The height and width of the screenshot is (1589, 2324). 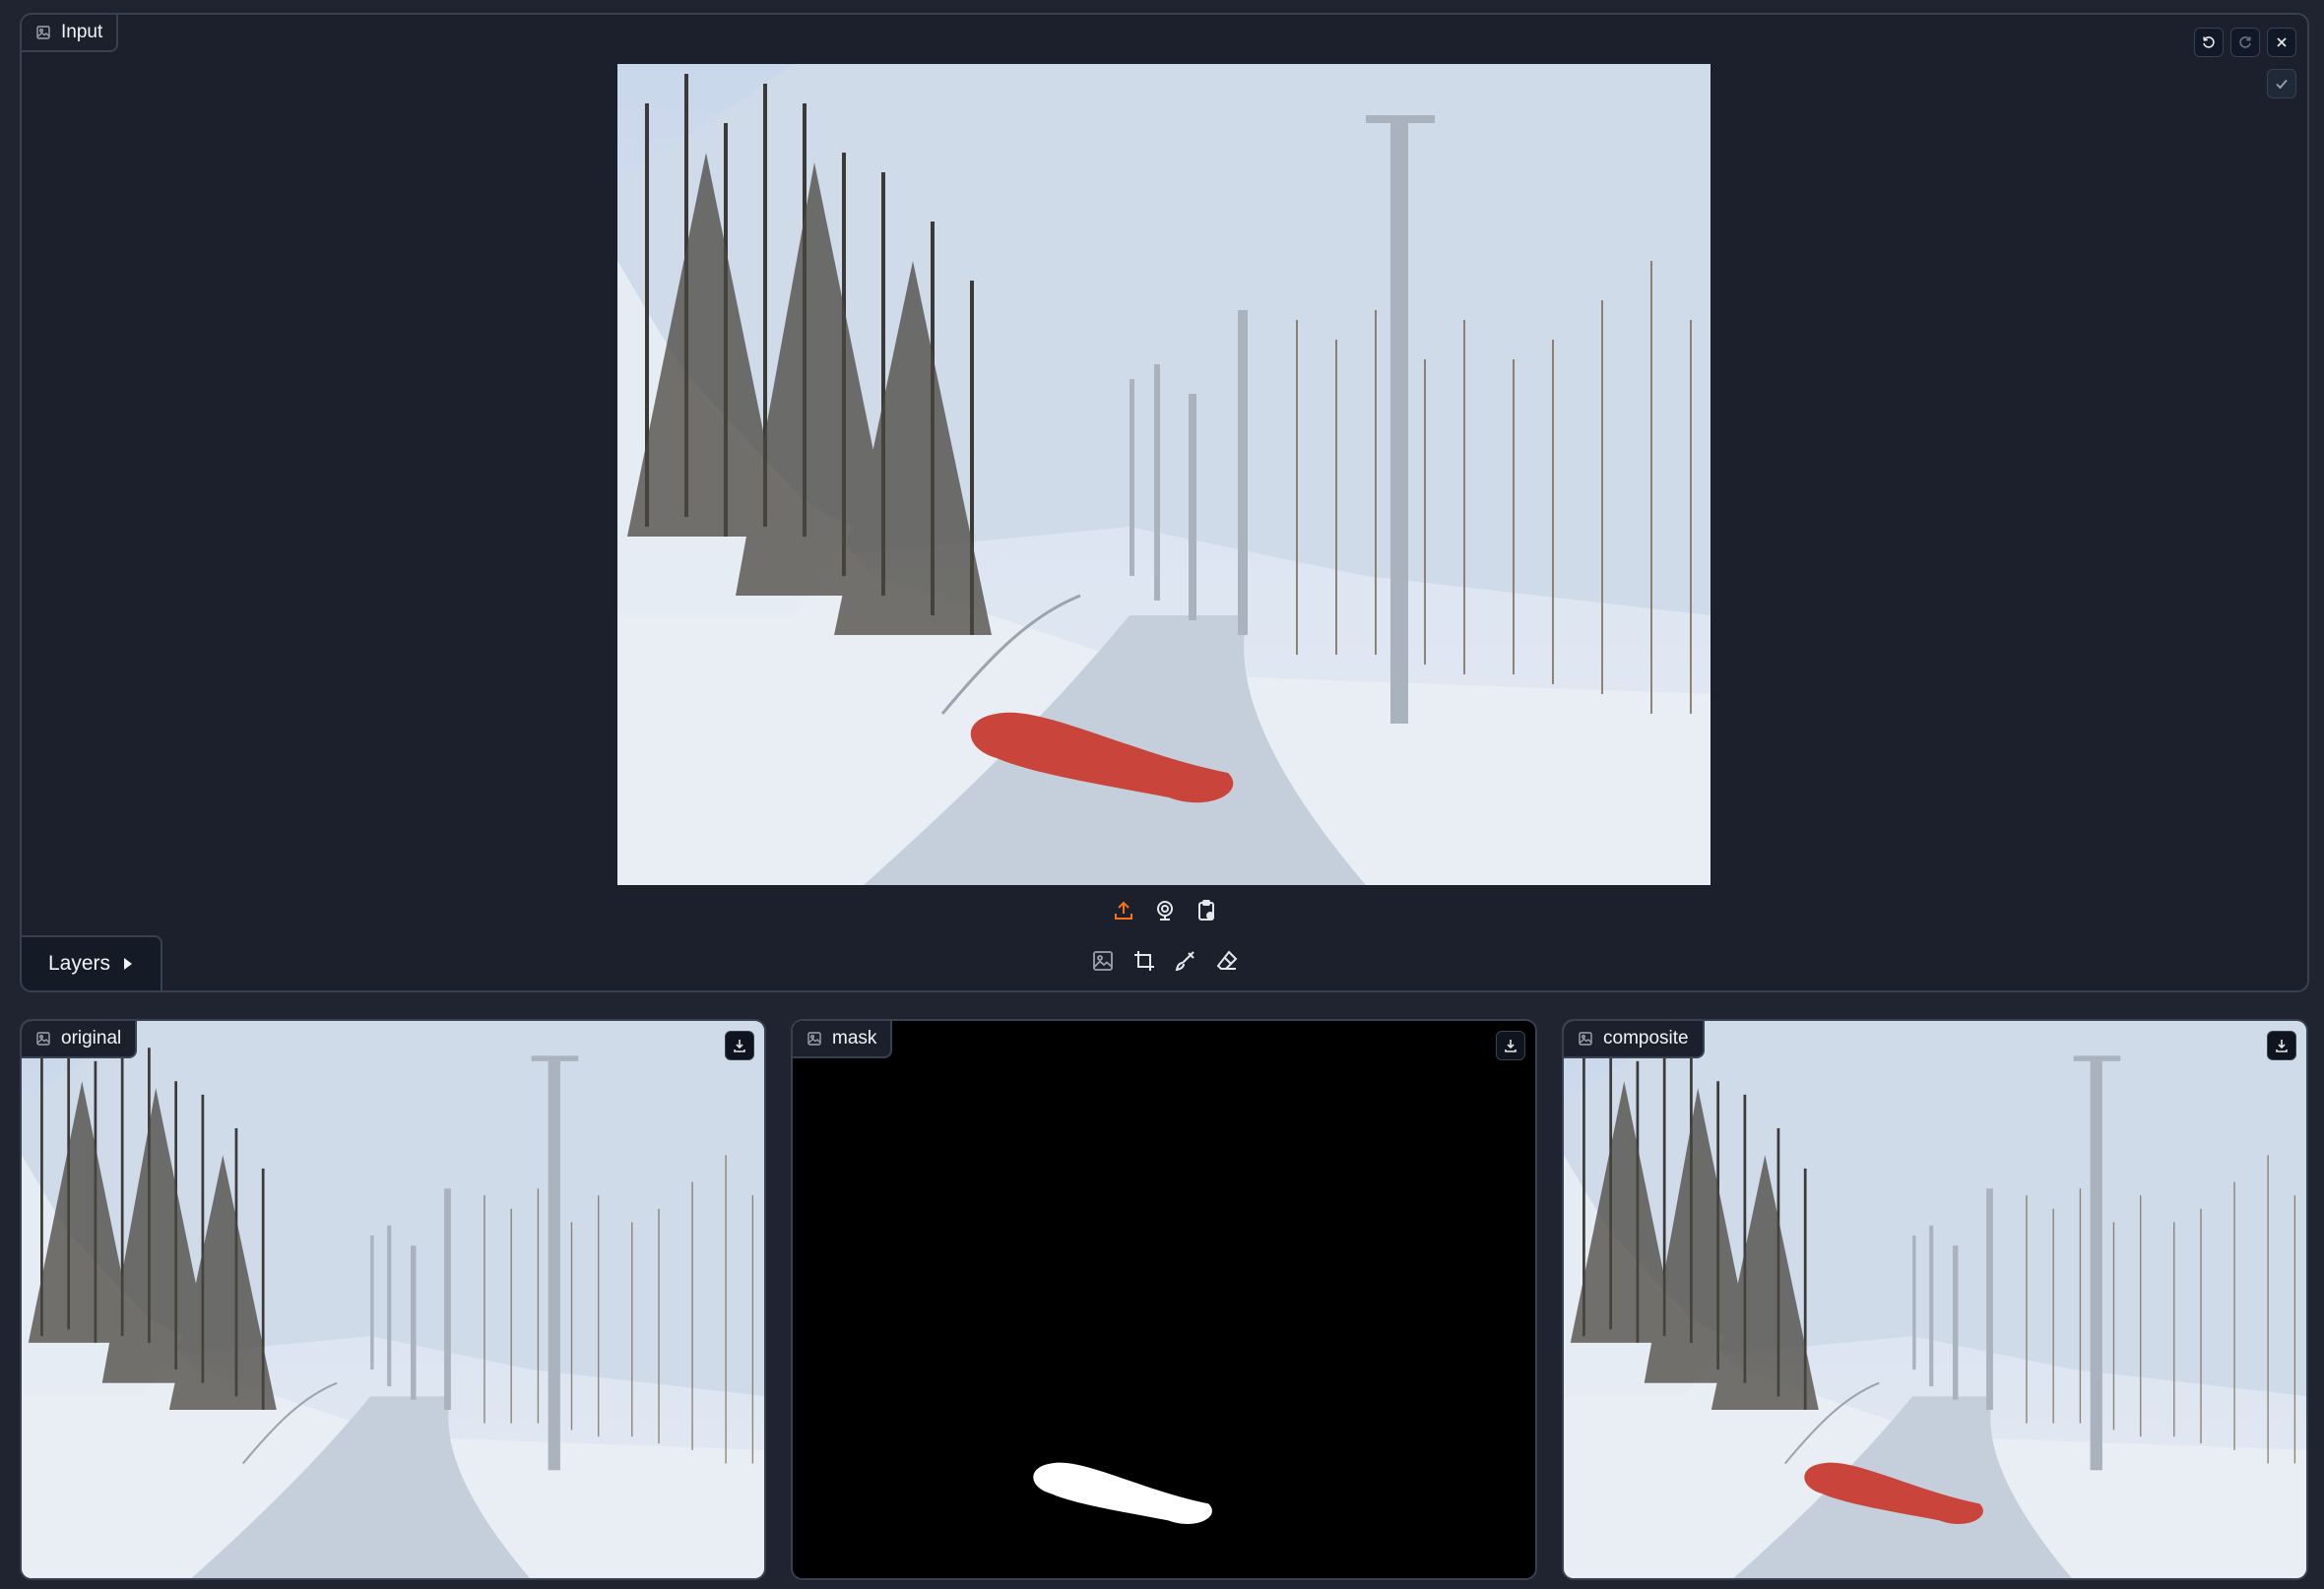 What do you see at coordinates (91, 1038) in the screenshot?
I see `original-label-text: original` at bounding box center [91, 1038].